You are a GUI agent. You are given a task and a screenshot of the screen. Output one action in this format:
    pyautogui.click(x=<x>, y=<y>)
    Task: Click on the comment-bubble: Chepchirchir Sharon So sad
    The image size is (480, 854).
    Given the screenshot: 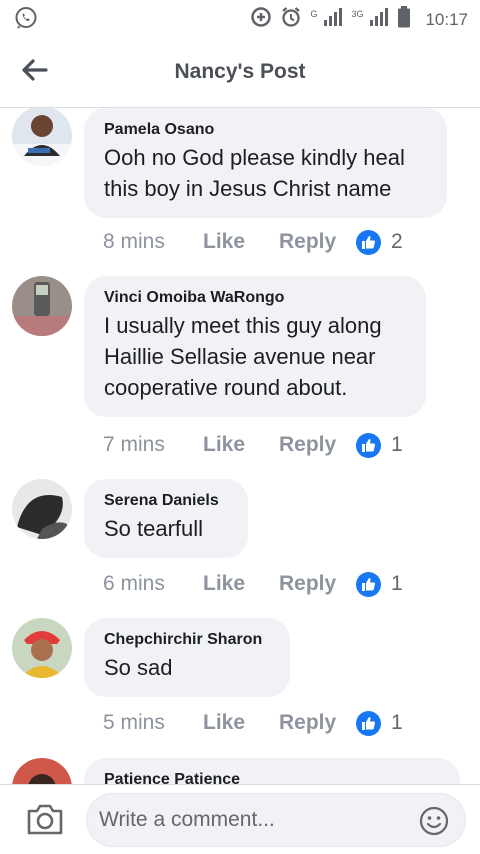 What is the action you would take?
    pyautogui.click(x=187, y=657)
    